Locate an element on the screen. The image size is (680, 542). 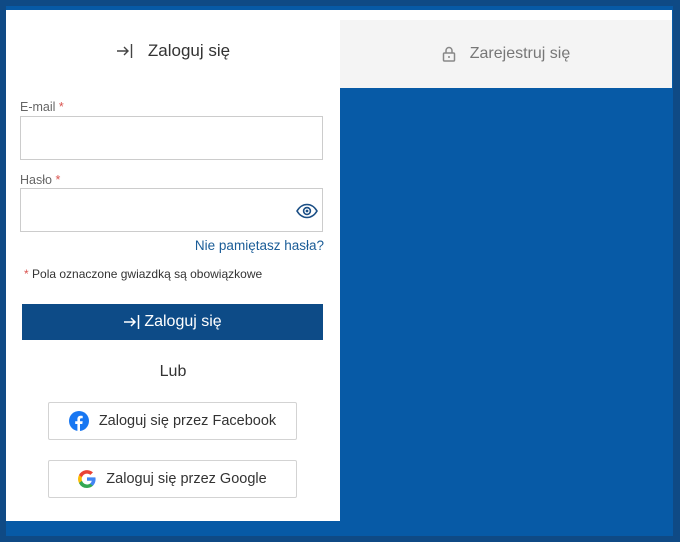
facebook-login-button: Zaloguj się przez Facebook is located at coordinates (172, 421).